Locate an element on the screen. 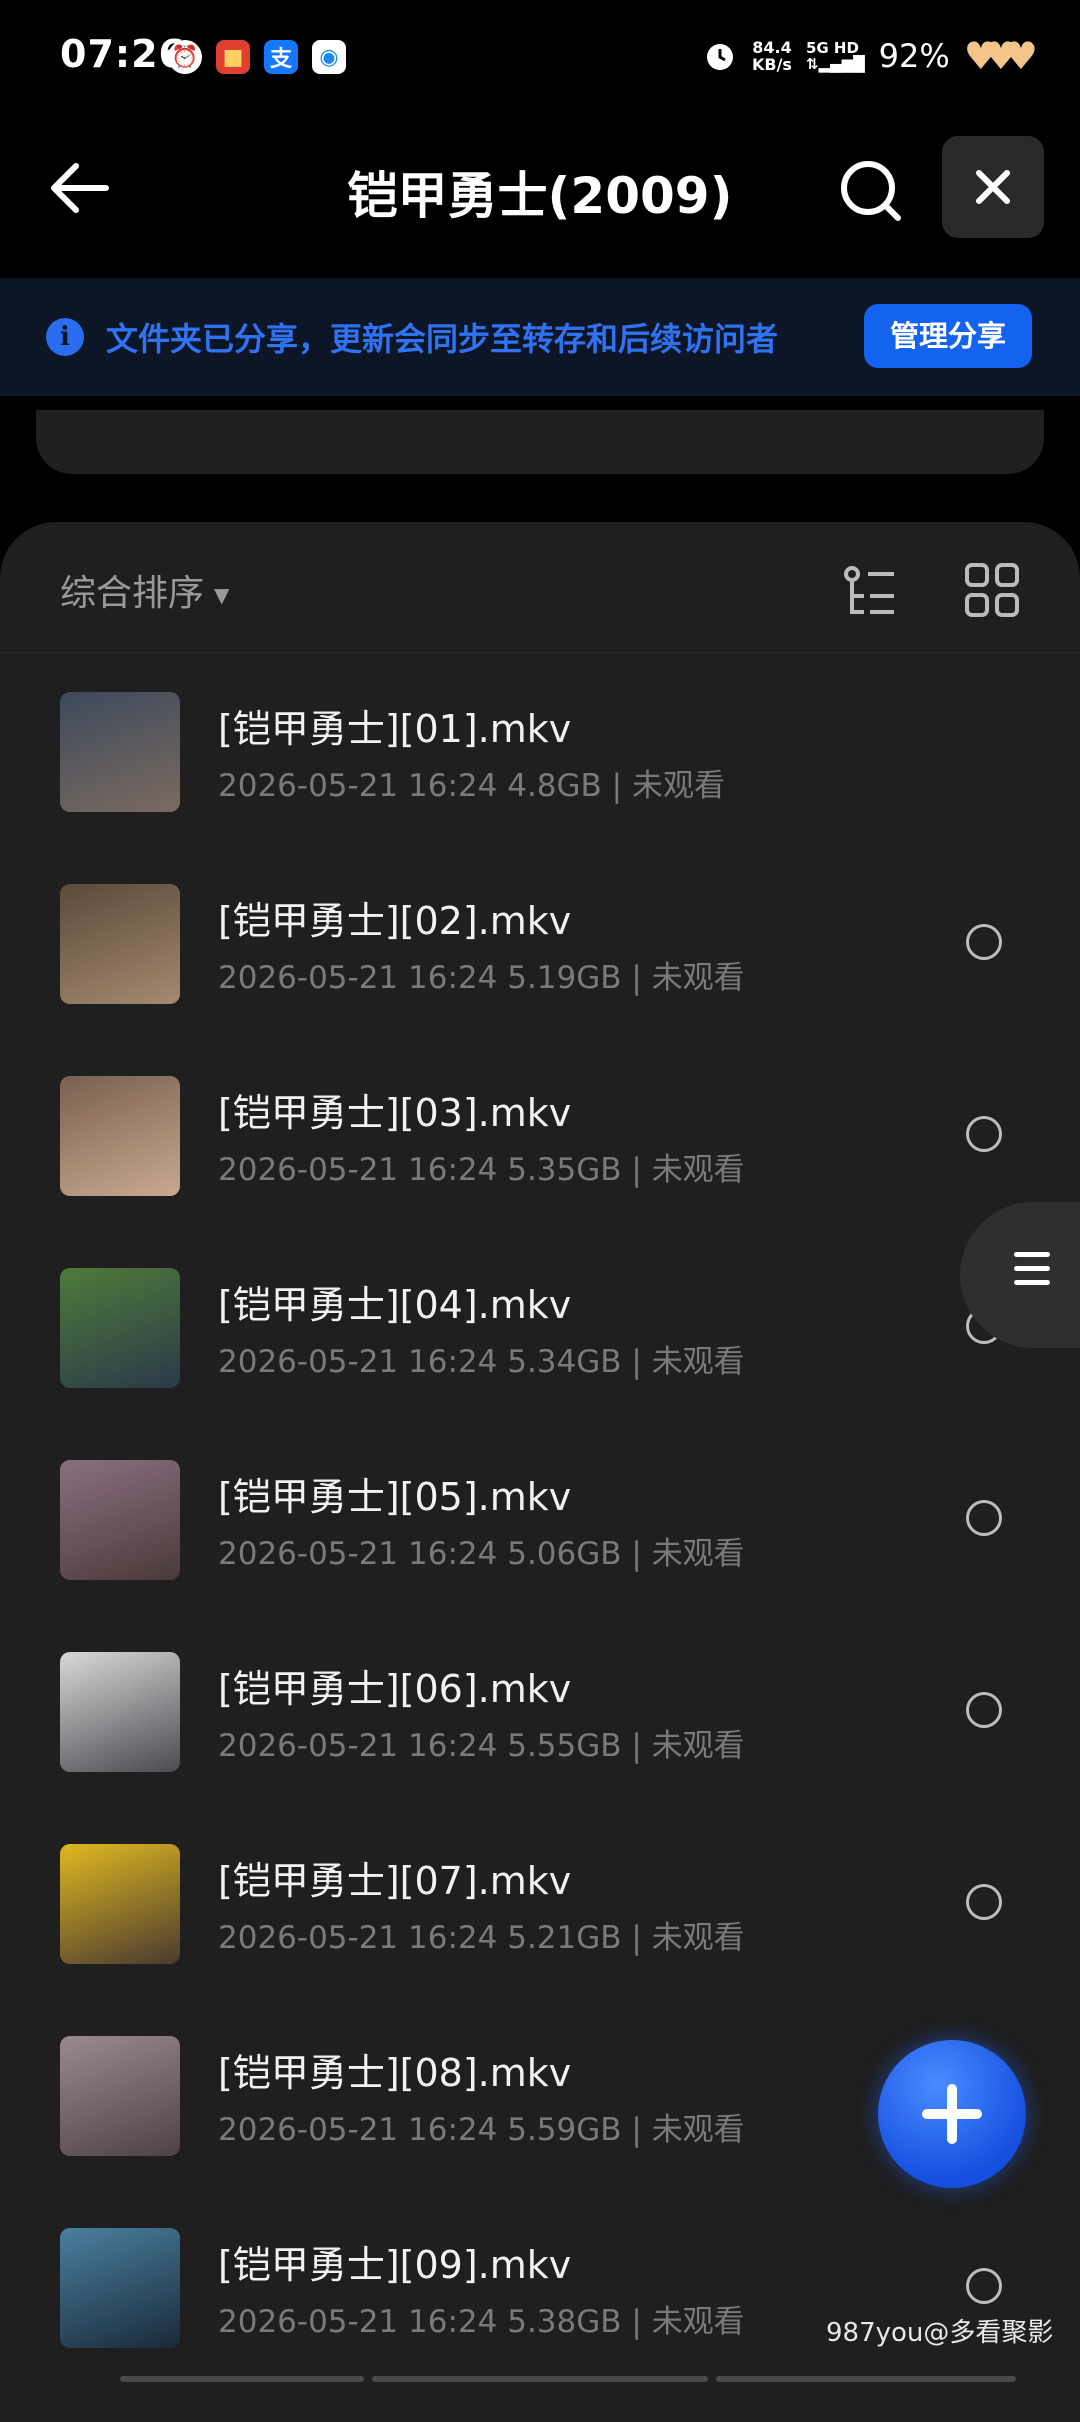 The height and width of the screenshot is (2422, 1080). file-meta: 2026-05-21 16:24 5.19GB | 未观看 is located at coordinates (481, 978).